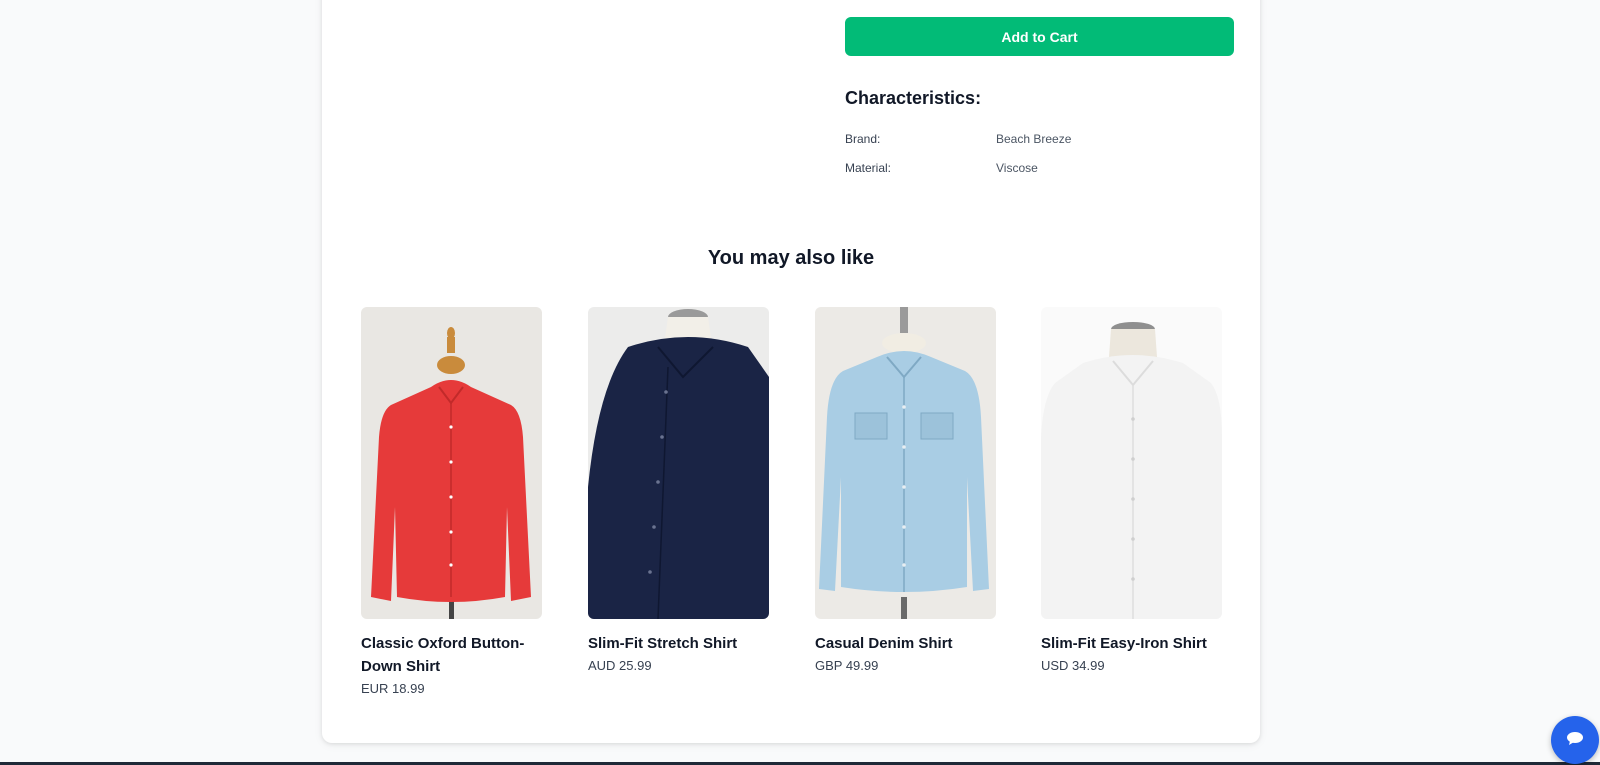 Image resolution: width=1600 pixels, height=765 pixels. I want to click on recommendations-title: You may also like, so click(791, 258).